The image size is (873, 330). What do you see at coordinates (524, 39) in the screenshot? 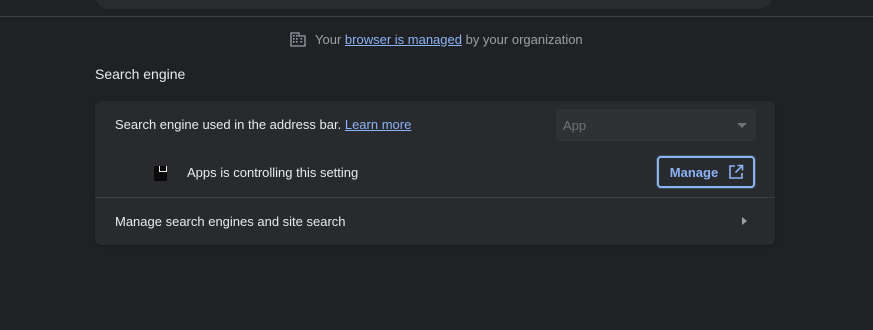
I see `managed-notice-suffix: by your organization` at bounding box center [524, 39].